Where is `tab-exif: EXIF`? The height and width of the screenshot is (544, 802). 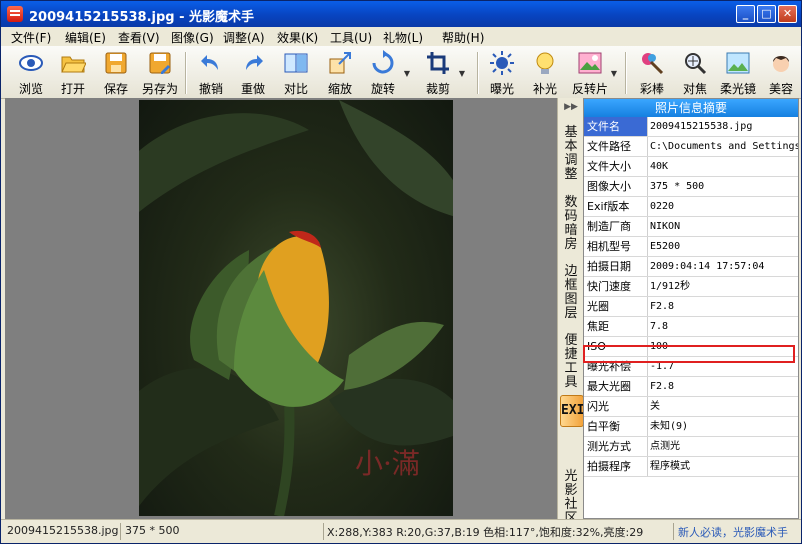
tab-exif: EXIF is located at coordinates (576, 411).